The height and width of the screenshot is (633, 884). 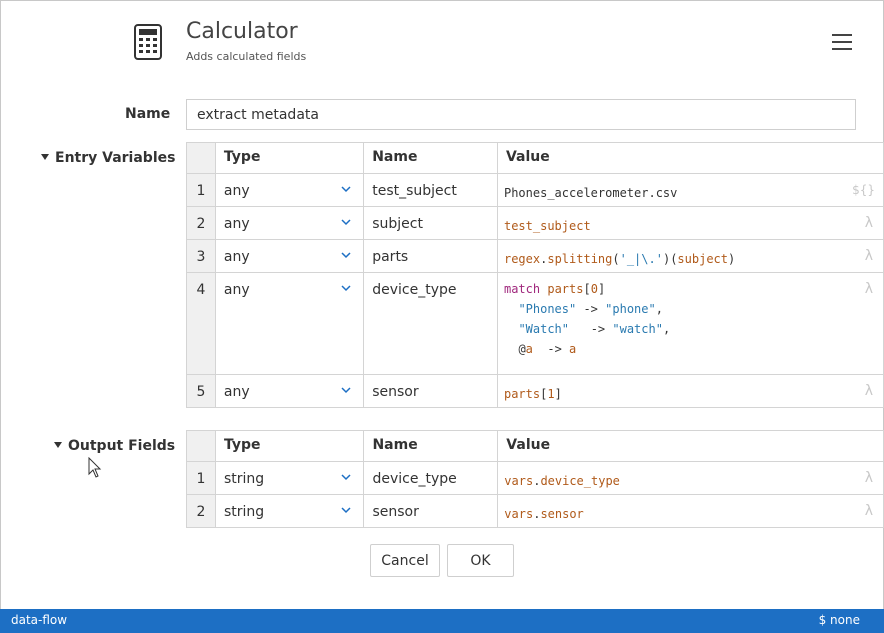 What do you see at coordinates (690, 391) in the screenshot?
I see `variable-value-cell: parts[1] λ` at bounding box center [690, 391].